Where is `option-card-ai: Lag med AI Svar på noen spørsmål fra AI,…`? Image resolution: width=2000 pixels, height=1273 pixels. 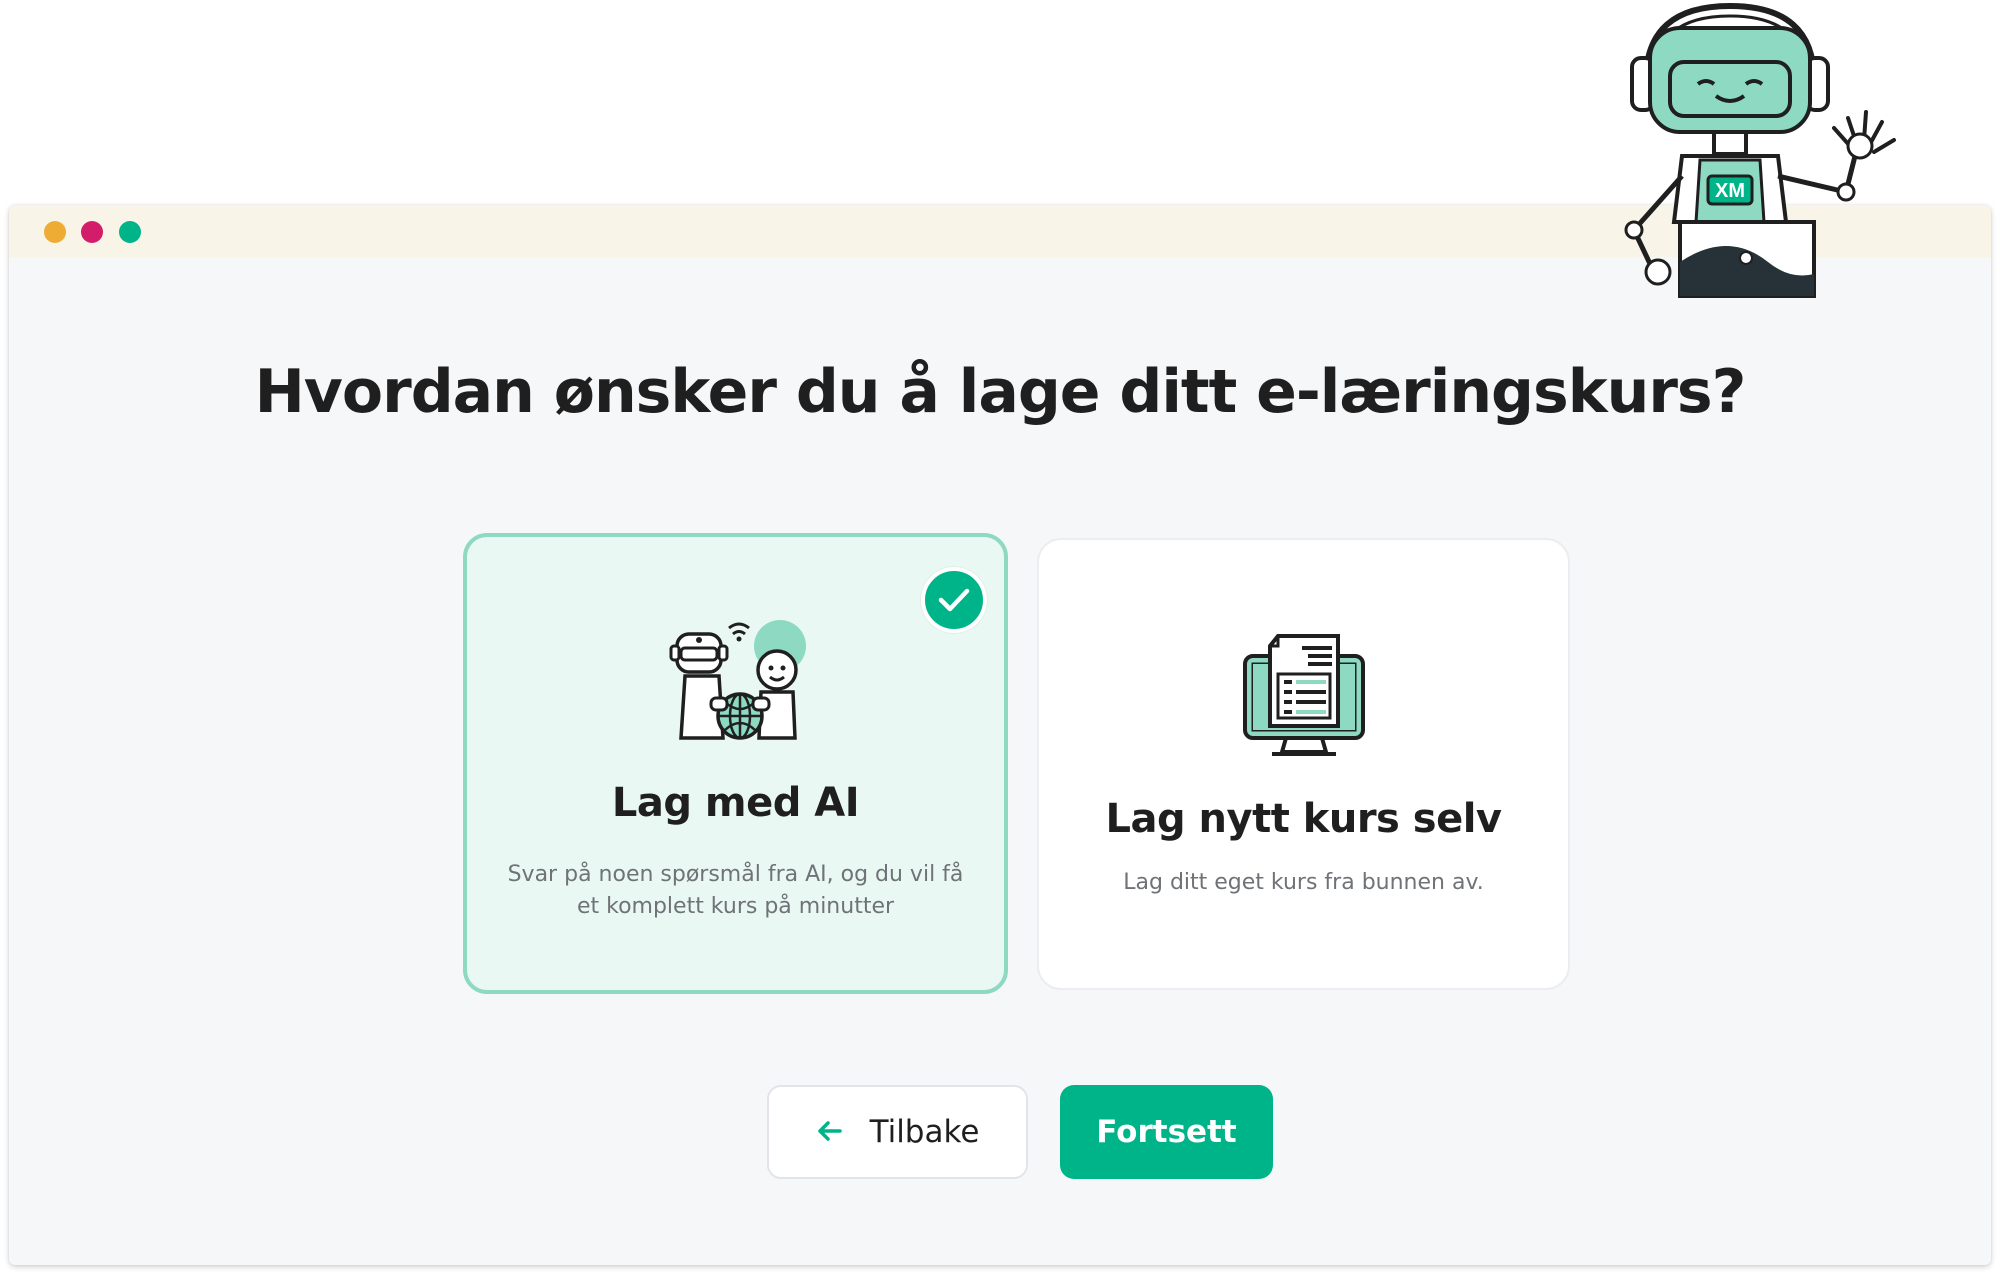 option-card-ai: Lag med AI Svar på noen spørsmål fra AI,… is located at coordinates (735, 763).